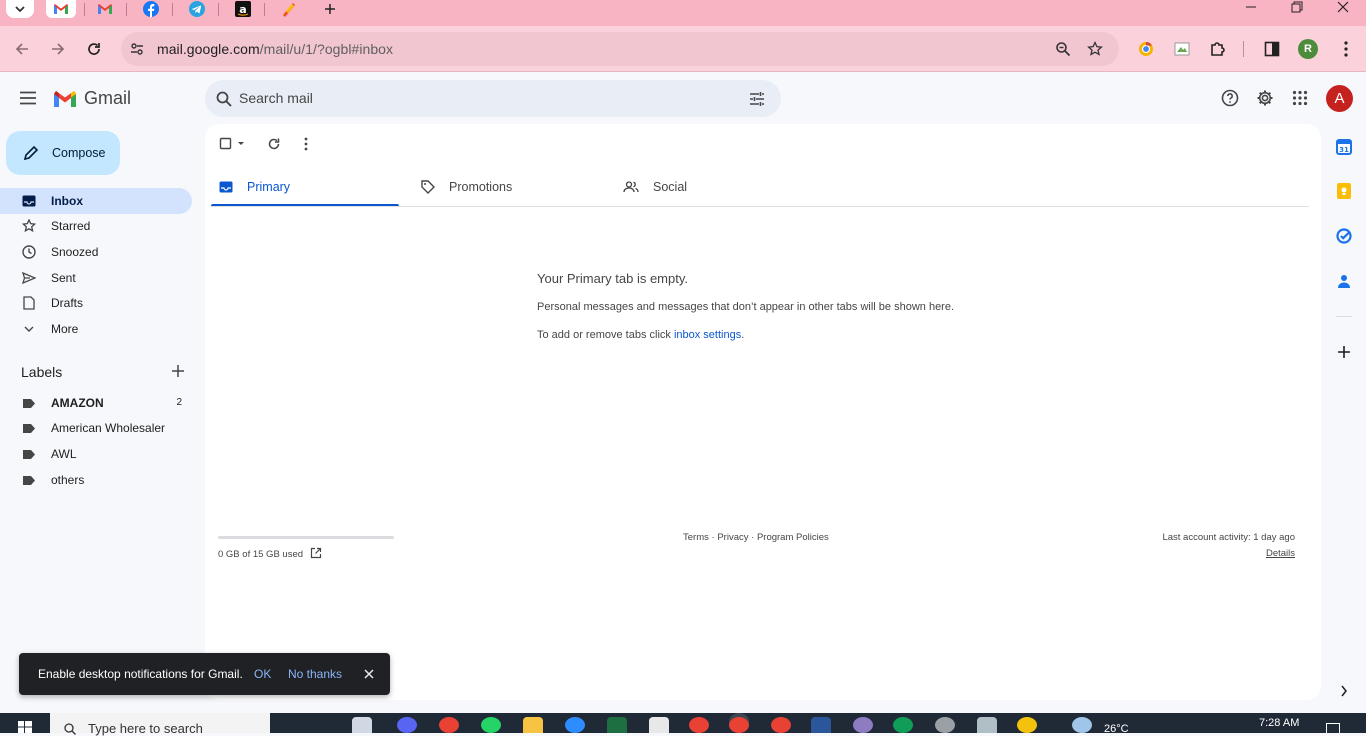  I want to click on chevron-down-icon, so click(29, 329).